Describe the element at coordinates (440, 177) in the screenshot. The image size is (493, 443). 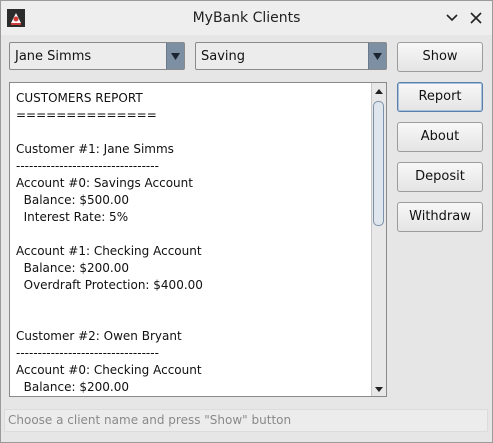
I see `deposit-button: Deposit` at that location.